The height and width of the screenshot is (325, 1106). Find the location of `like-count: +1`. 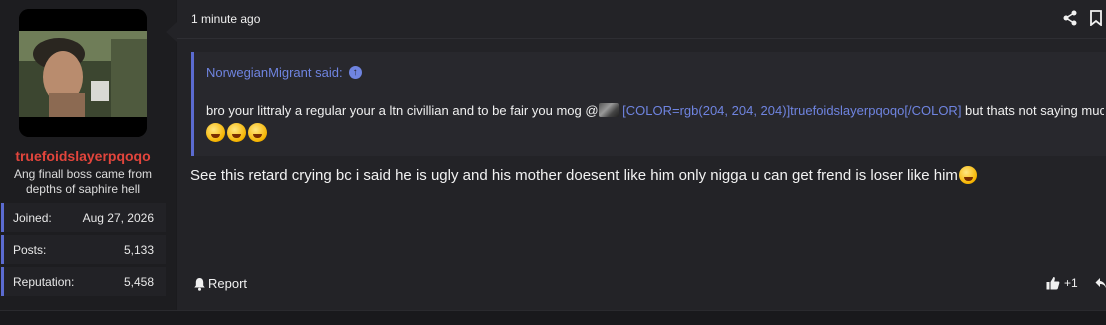

like-count: +1 is located at coordinates (1071, 283).